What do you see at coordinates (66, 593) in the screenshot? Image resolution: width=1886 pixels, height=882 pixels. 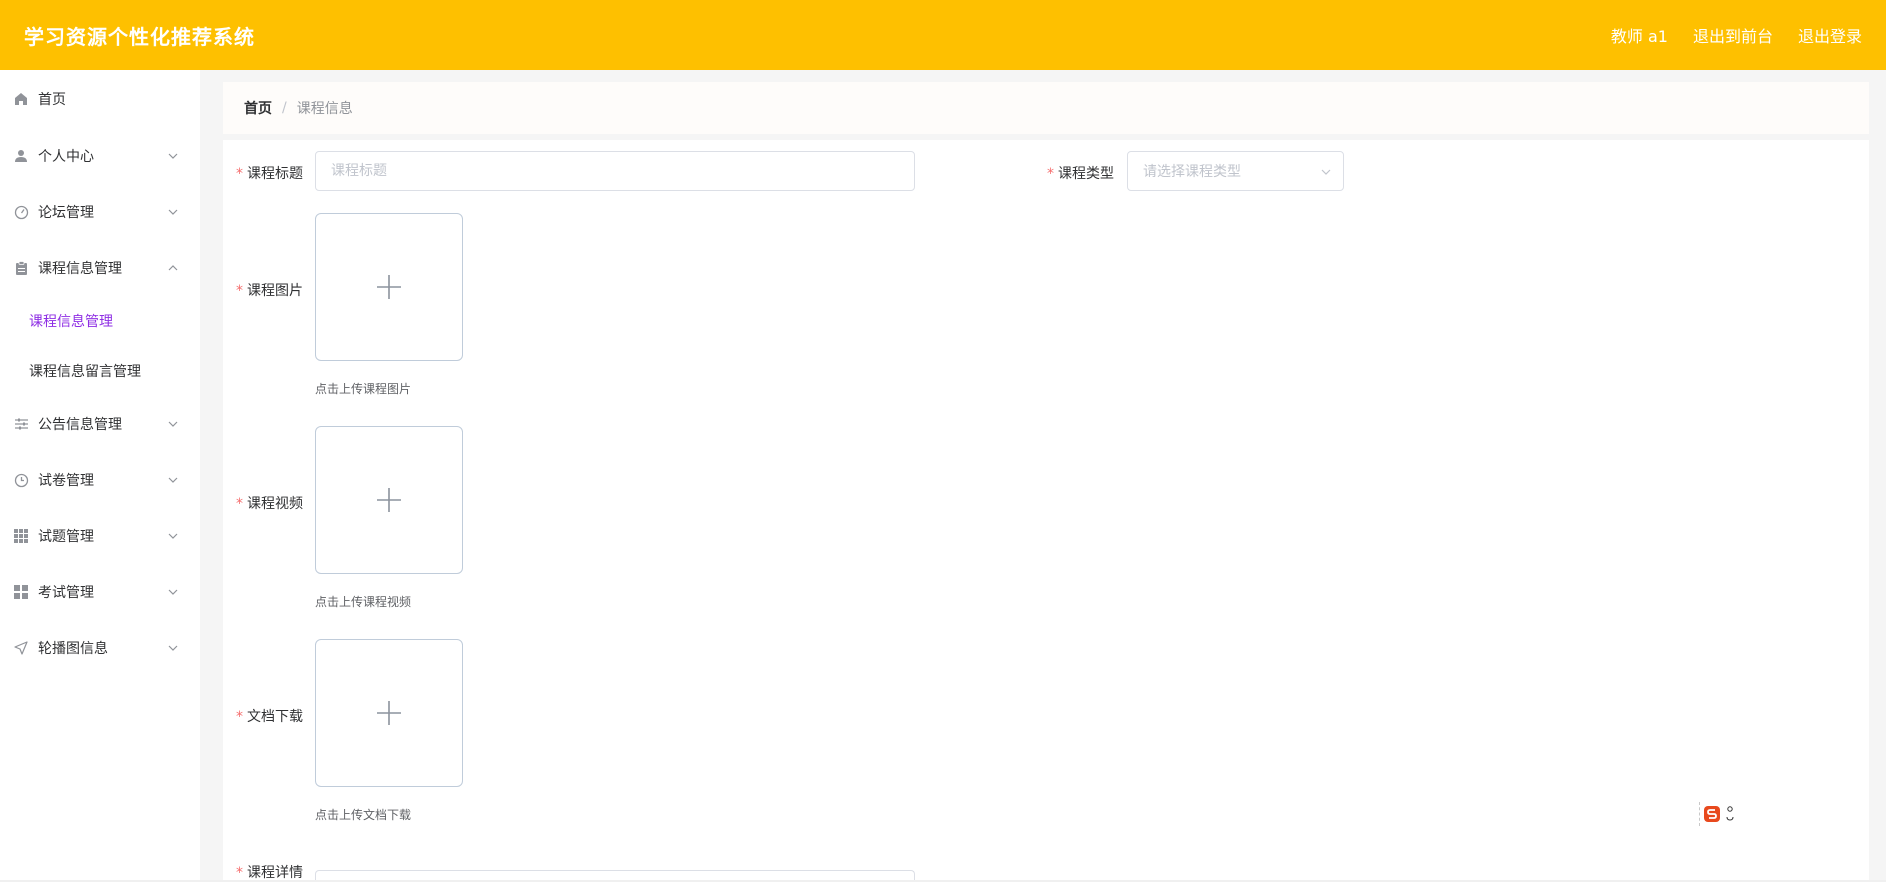 I see `sidebar-item-label: 考试管理` at bounding box center [66, 593].